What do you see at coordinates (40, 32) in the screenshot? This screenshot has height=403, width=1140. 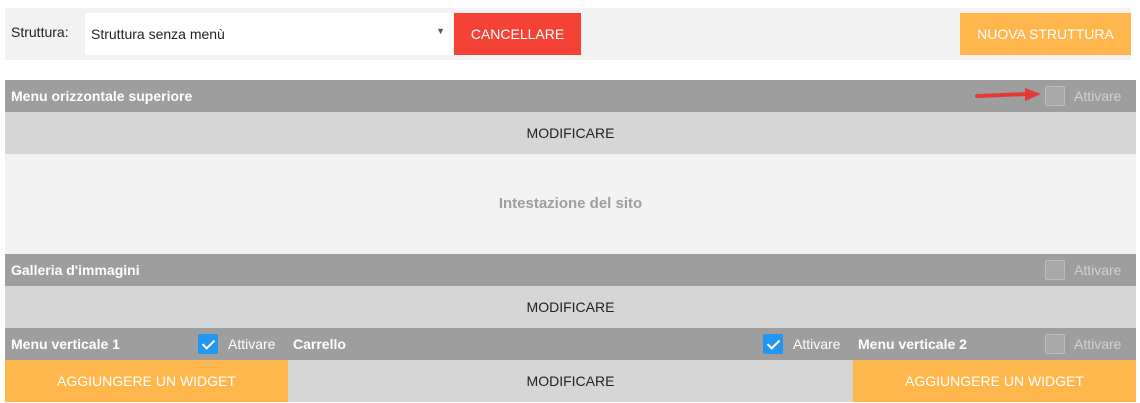 I see `structure-label: Struttura:` at bounding box center [40, 32].